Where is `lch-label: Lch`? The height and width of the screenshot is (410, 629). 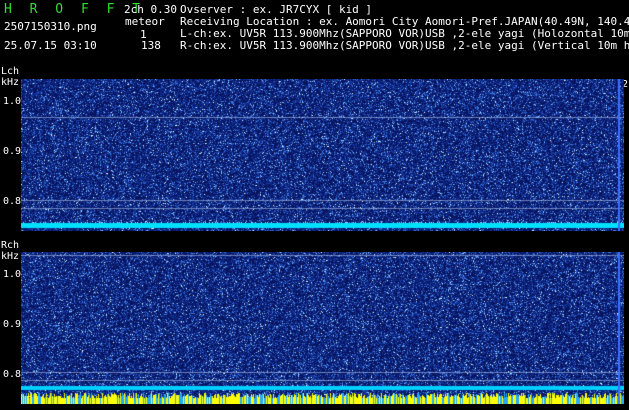
lch-label: Lch is located at coordinates (10, 71).